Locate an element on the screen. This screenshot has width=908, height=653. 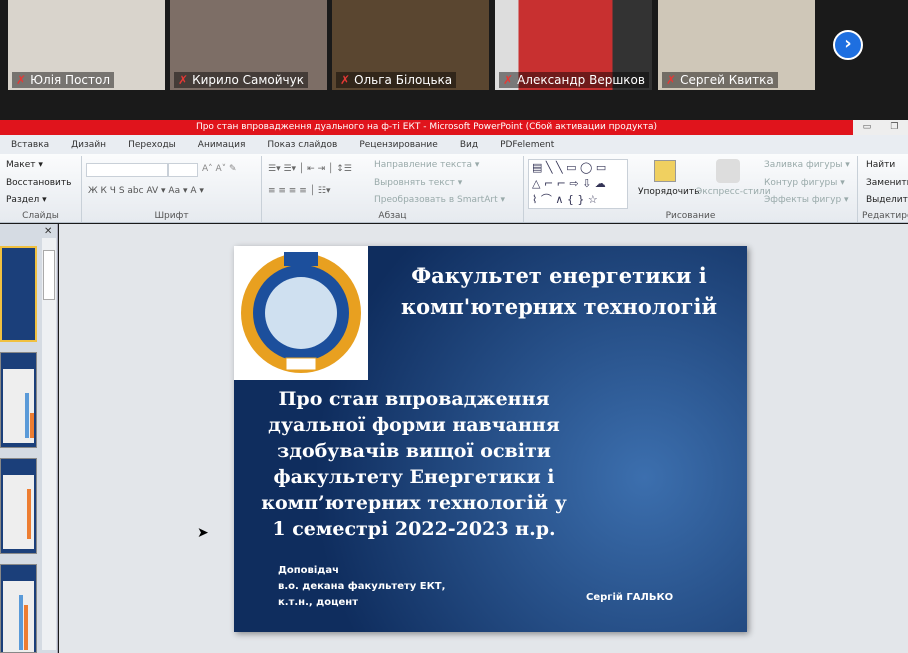
smartart-button: Преобразовать в SmartArt ▾ is located at coordinates (439, 200).